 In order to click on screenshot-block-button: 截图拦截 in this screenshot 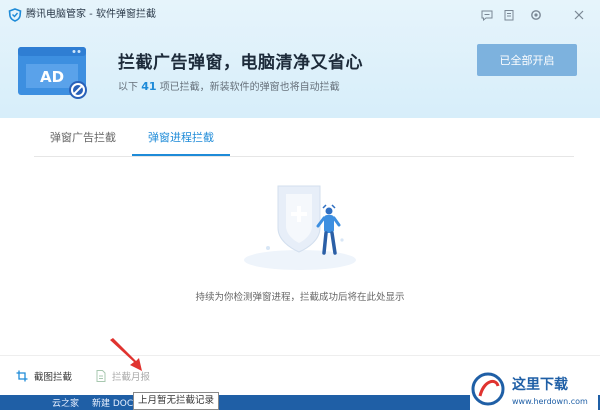, I will do `click(44, 376)`.